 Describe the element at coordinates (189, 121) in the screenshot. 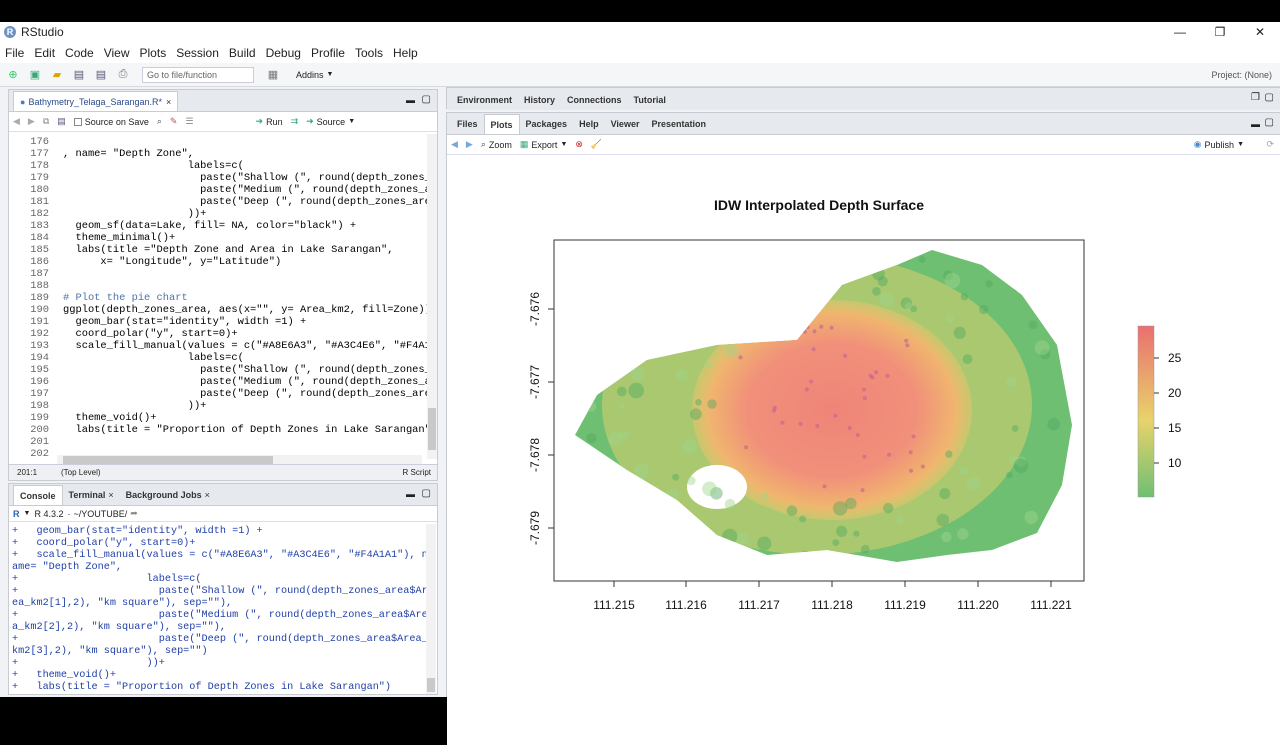

I see `outline-icon: ☰` at that location.